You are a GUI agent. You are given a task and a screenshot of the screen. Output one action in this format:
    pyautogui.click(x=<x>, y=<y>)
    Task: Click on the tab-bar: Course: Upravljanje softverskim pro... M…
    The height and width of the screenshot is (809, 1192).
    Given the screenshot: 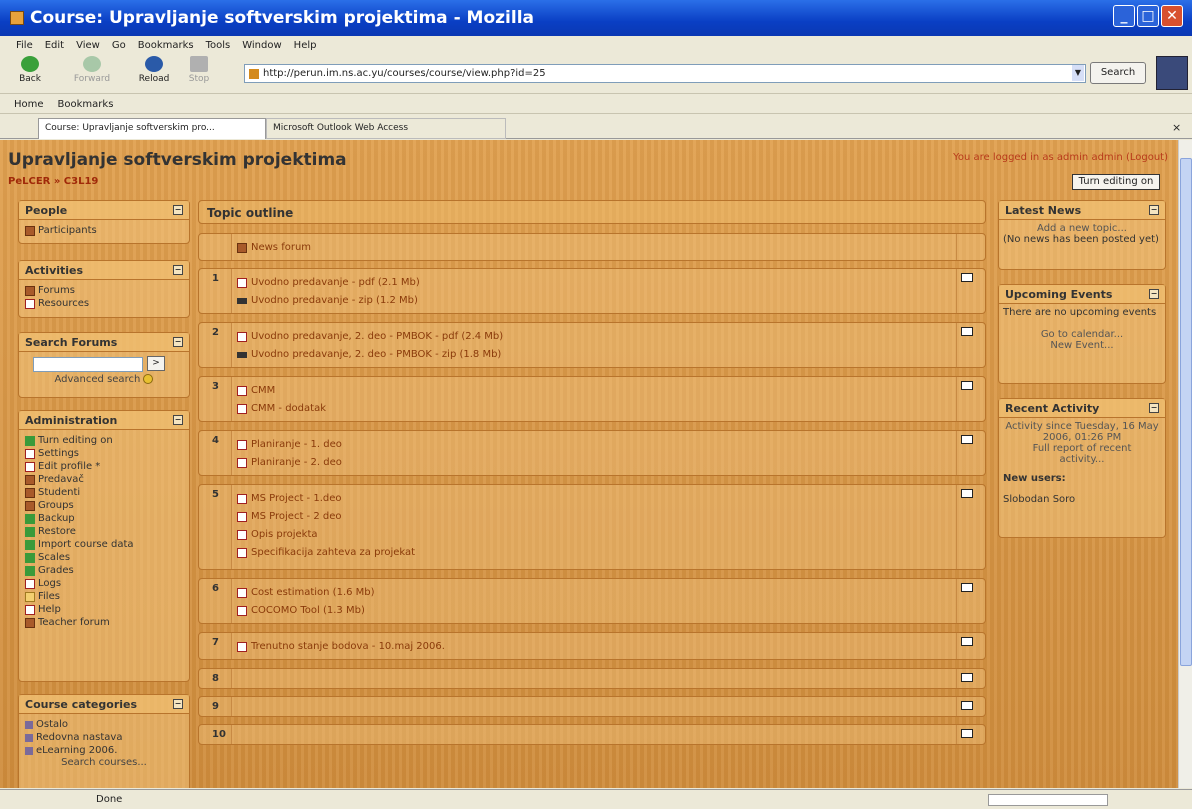 What is the action you would take?
    pyautogui.click(x=596, y=127)
    